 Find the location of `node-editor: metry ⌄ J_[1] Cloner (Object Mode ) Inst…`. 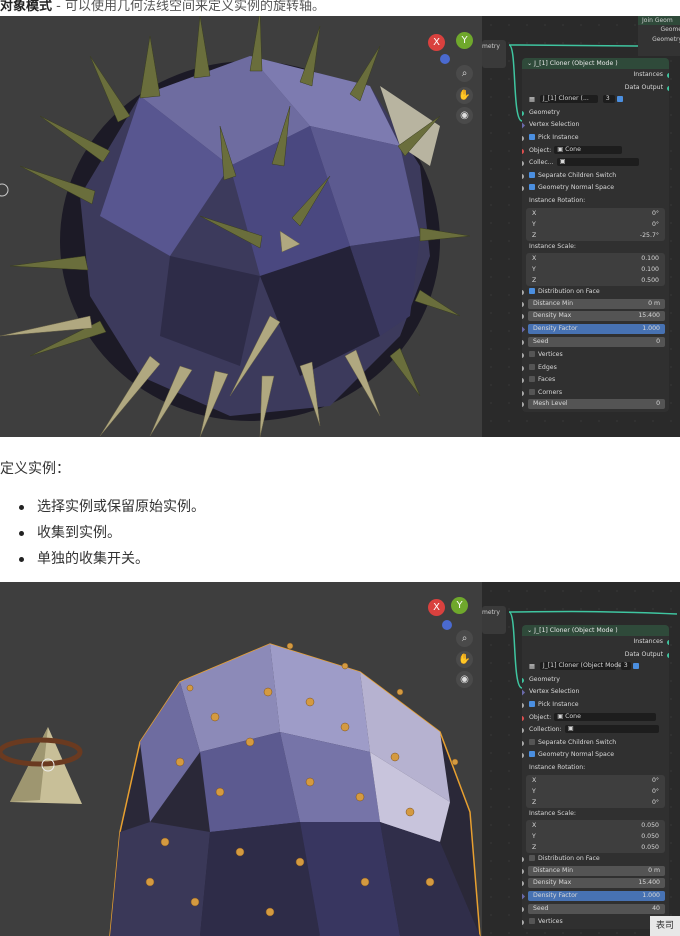

node-editor: metry ⌄ J_[1] Cloner (Object Mode ) Inst… is located at coordinates (581, 759).